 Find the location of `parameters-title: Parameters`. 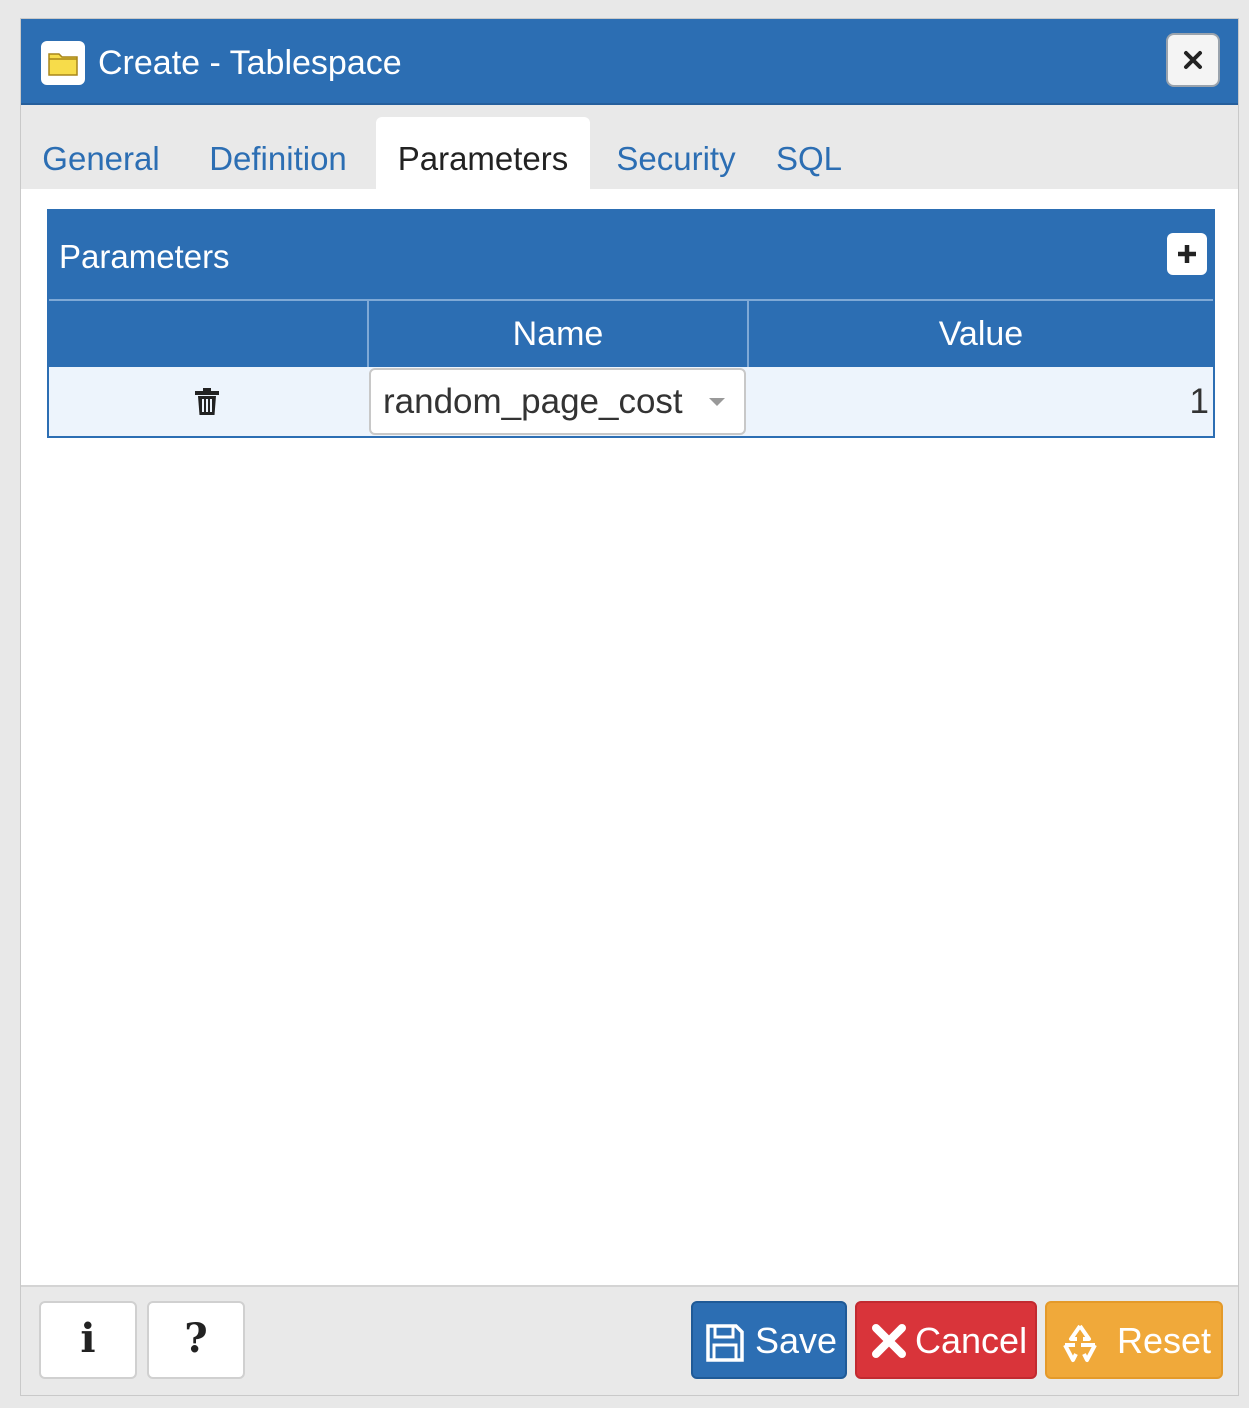

parameters-title: Parameters is located at coordinates (144, 256).